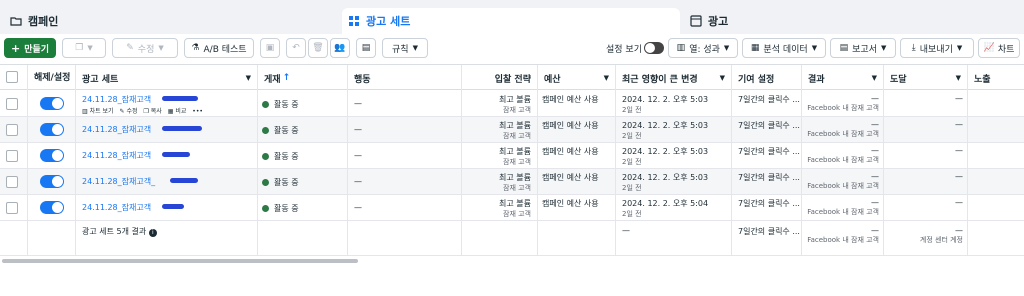 The height and width of the screenshot is (296, 1024). What do you see at coordinates (941, 240) in the screenshot?
I see `summary-reach-sub: 계정 센터 계정` at bounding box center [941, 240].